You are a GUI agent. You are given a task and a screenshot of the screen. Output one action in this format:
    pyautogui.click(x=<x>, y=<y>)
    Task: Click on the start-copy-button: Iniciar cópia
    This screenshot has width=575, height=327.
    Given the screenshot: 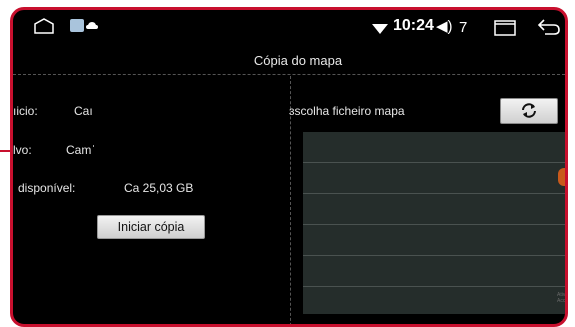 What is the action you would take?
    pyautogui.click(x=151, y=227)
    